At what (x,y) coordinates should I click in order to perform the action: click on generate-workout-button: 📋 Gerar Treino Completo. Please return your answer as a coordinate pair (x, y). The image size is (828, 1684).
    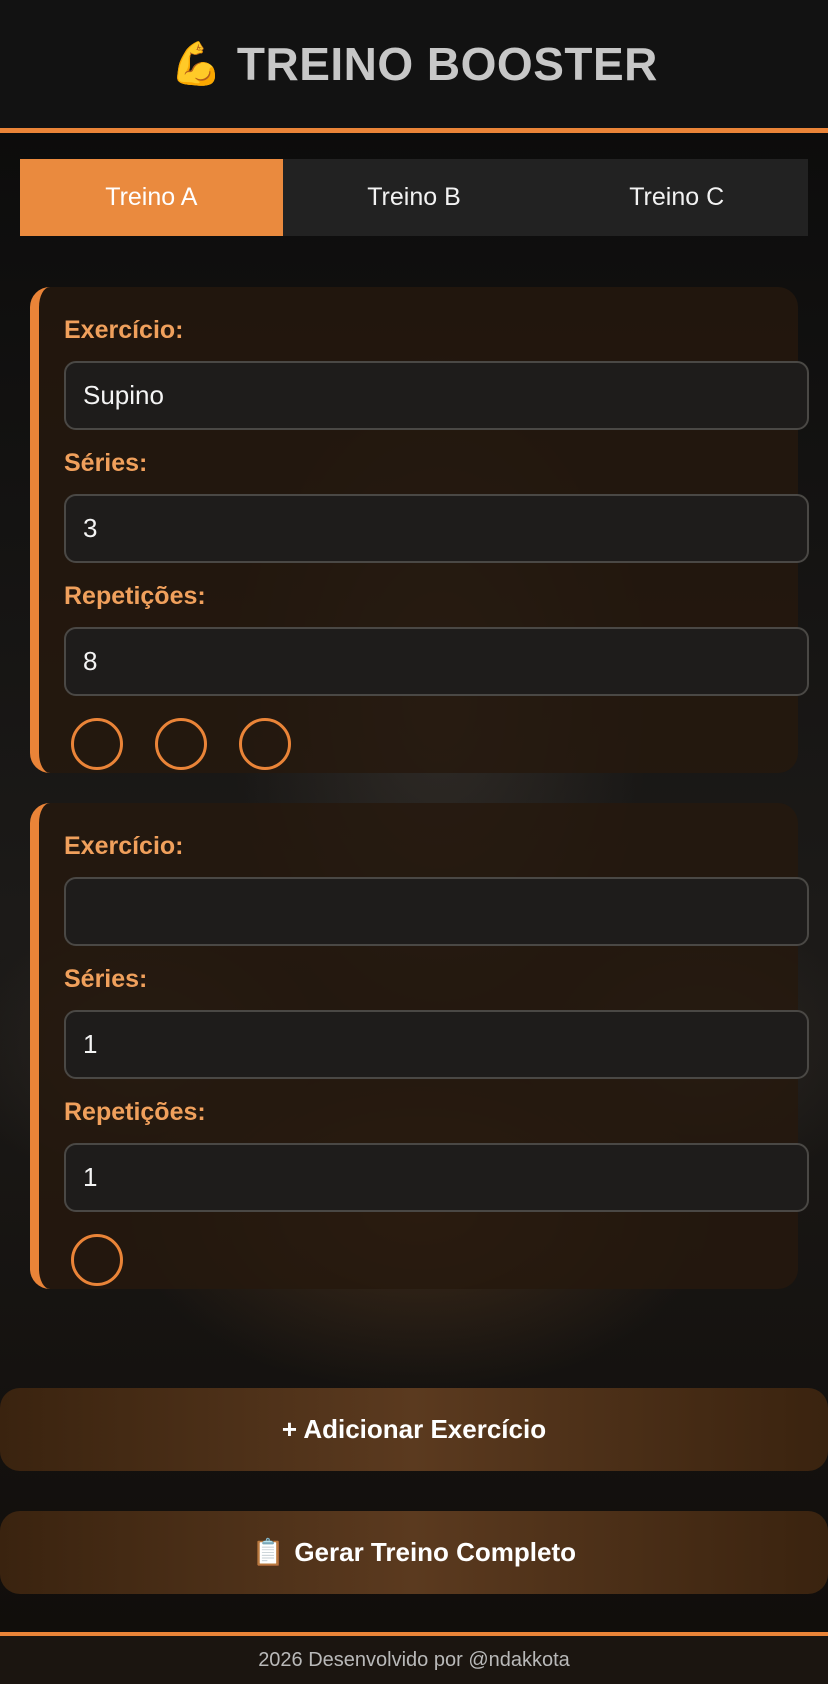
    Looking at the image, I should click on (414, 1552).